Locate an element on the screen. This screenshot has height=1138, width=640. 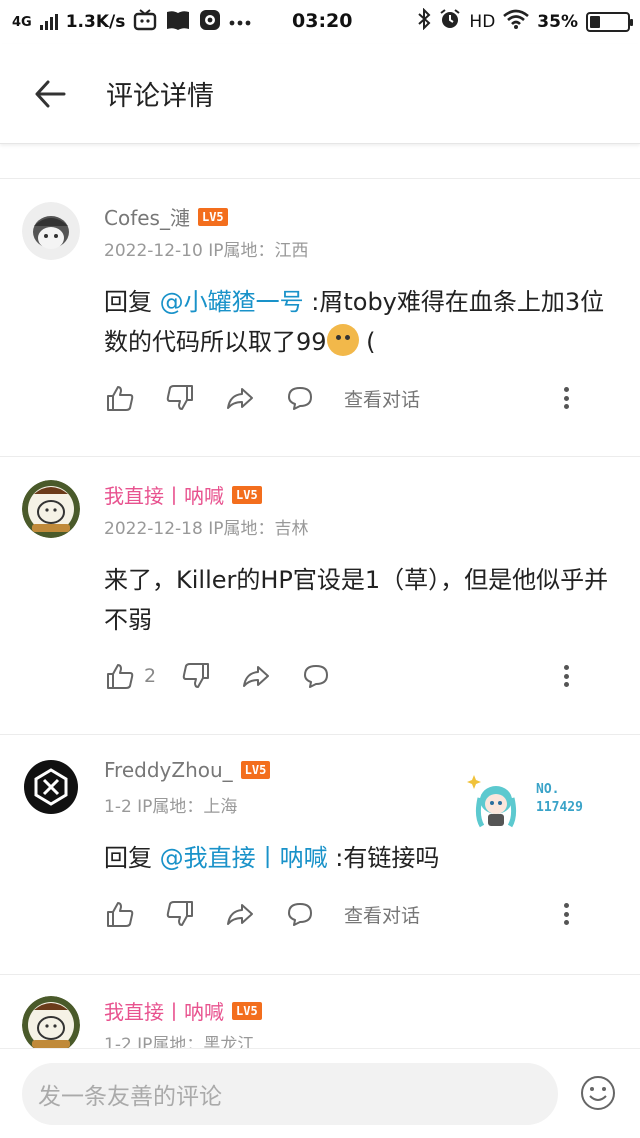
like-count: 2 is located at coordinates (150, 676).